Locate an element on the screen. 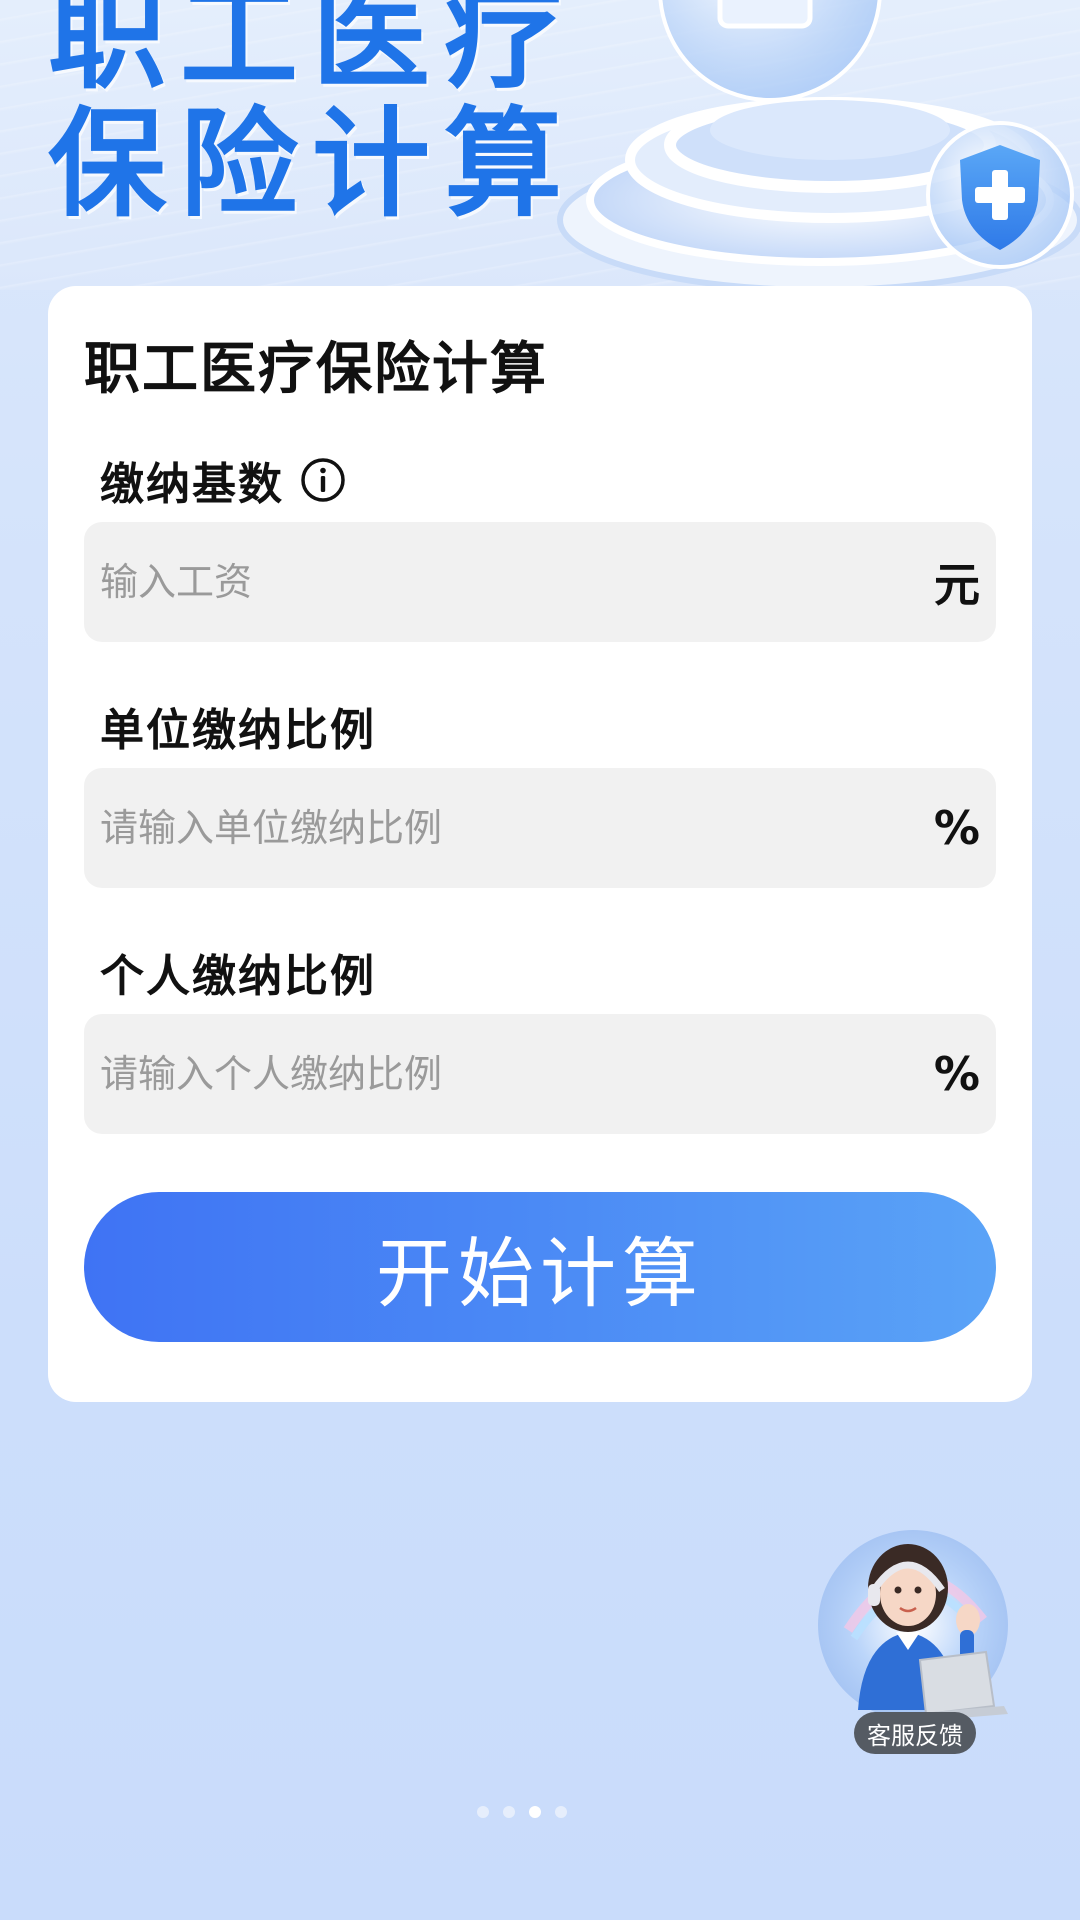 Image resolution: width=1080 pixels, height=1920 pixels. start-calculation-button: 开始计算 is located at coordinates (540, 1267).